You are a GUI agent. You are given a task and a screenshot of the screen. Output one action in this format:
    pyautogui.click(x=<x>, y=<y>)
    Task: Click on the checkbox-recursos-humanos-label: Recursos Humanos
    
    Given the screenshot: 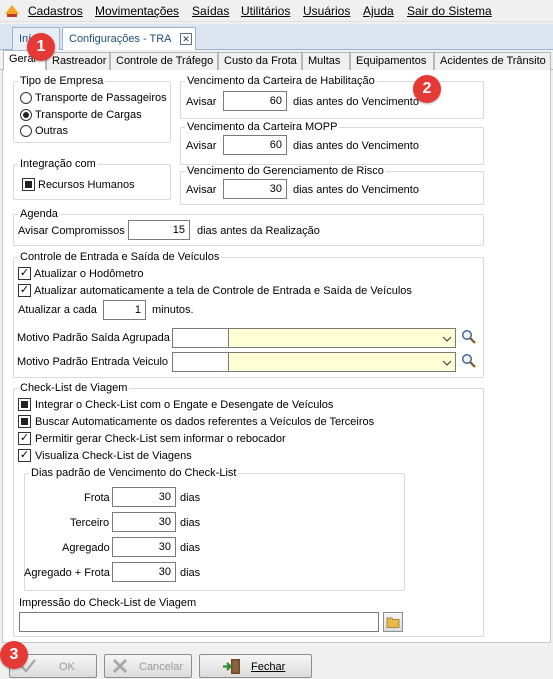 What is the action you would take?
    pyautogui.click(x=86, y=185)
    